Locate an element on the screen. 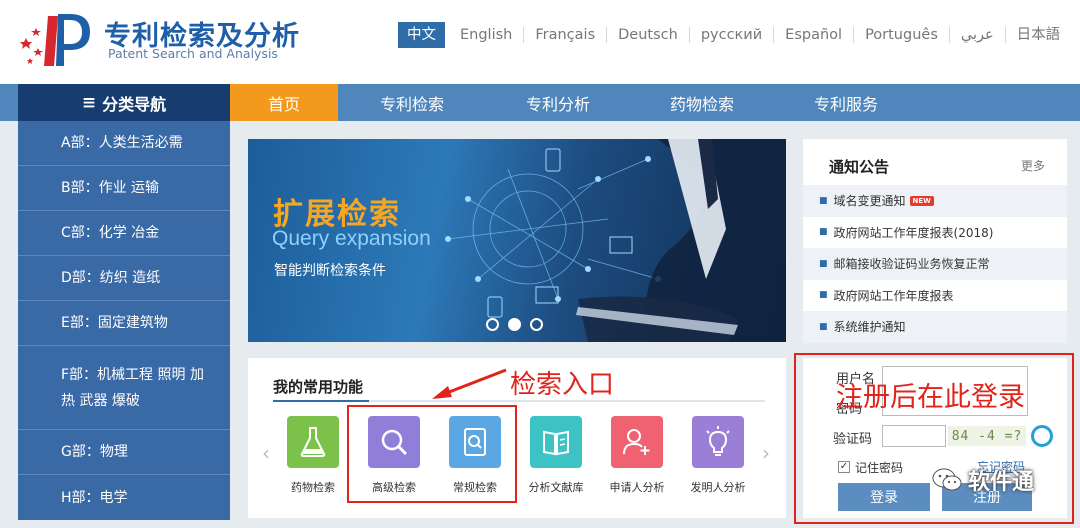 This screenshot has height=528, width=1080. sidebar-item-f: F部：机械工程 照明 加热 武器 爆破 is located at coordinates (124, 388).